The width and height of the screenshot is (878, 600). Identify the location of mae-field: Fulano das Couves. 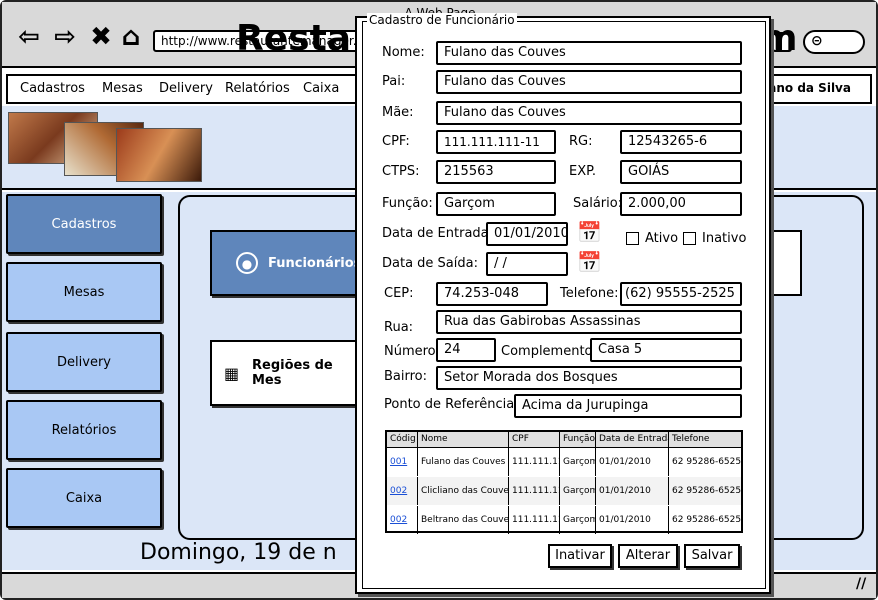
(589, 113).